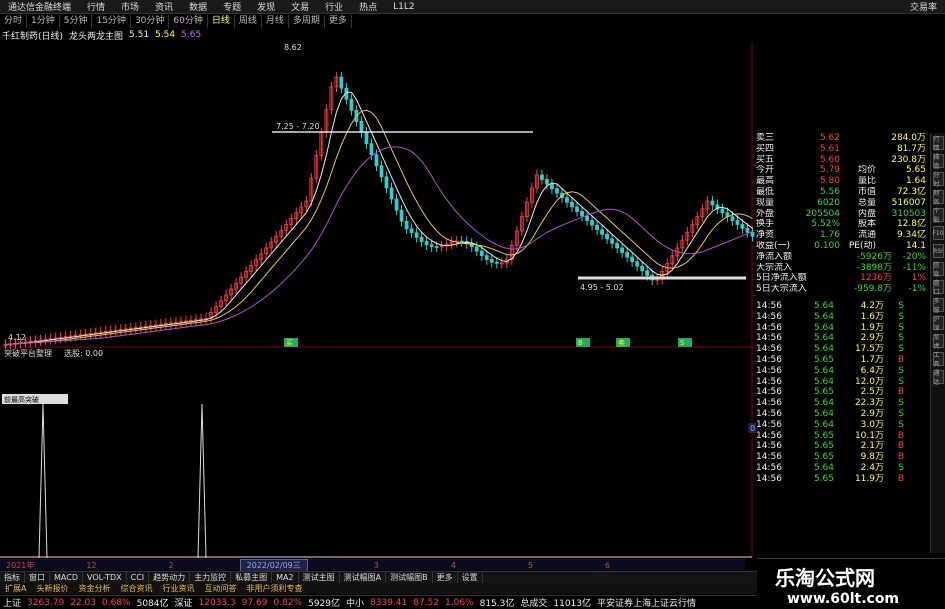 This screenshot has height=609, width=945. What do you see at coordinates (938, 144) in the screenshot?
I see `sidebar-button: 行情` at bounding box center [938, 144].